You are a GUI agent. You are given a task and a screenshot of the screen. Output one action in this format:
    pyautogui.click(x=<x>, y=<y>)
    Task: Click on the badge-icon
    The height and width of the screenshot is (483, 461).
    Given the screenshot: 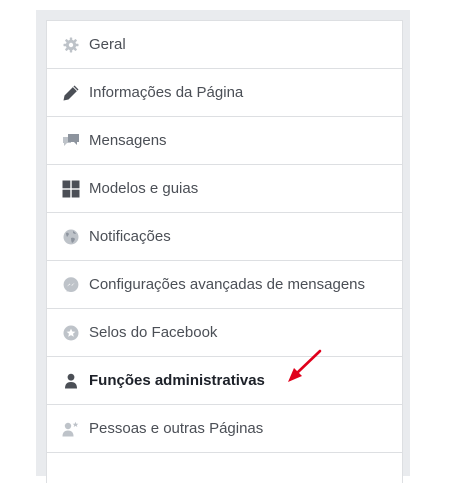 What is the action you would take?
    pyautogui.click(x=71, y=333)
    